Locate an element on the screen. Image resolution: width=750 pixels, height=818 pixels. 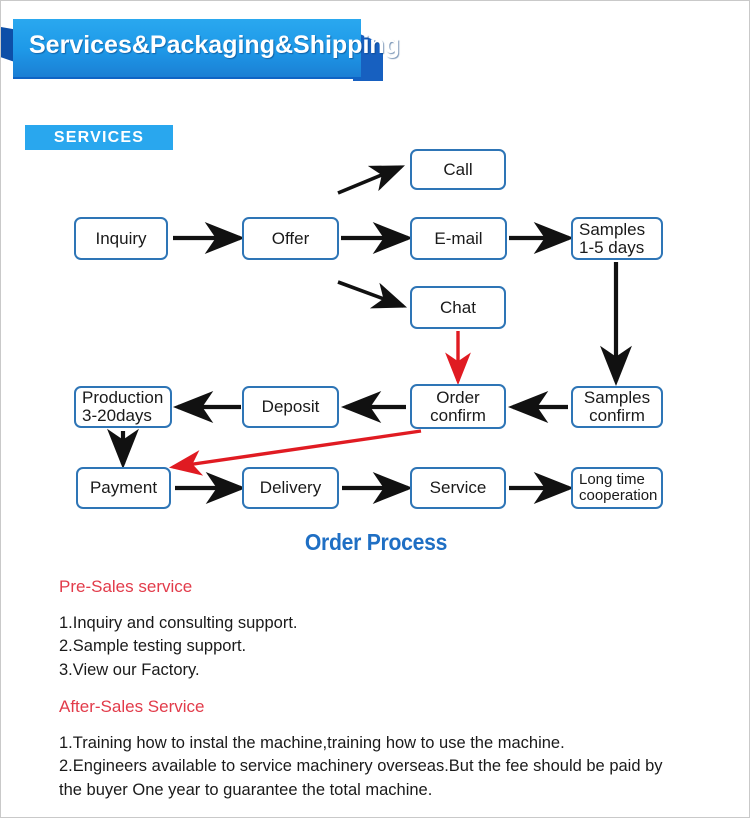
node-label: Call is located at coordinates (458, 169).